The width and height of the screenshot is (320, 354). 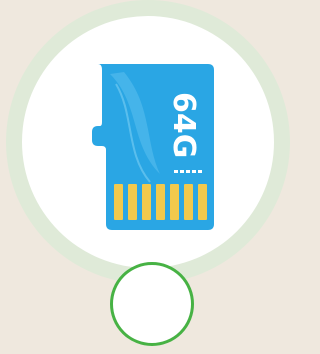 What do you see at coordinates (152, 304) in the screenshot?
I see `radio-circle-icon` at bounding box center [152, 304].